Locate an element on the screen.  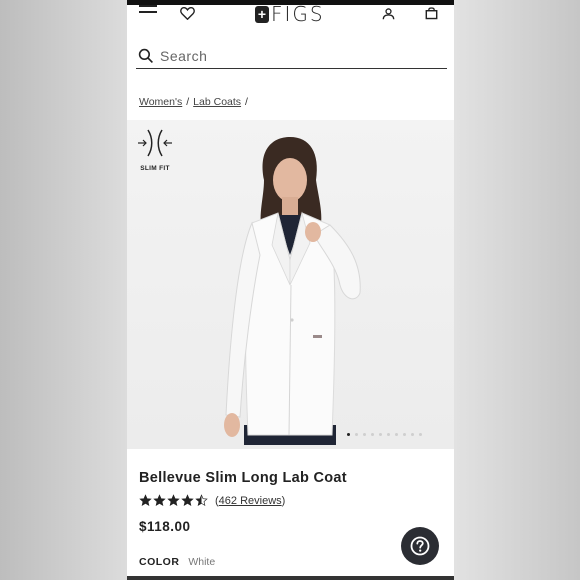
bag-icon is located at coordinates (431, 15).